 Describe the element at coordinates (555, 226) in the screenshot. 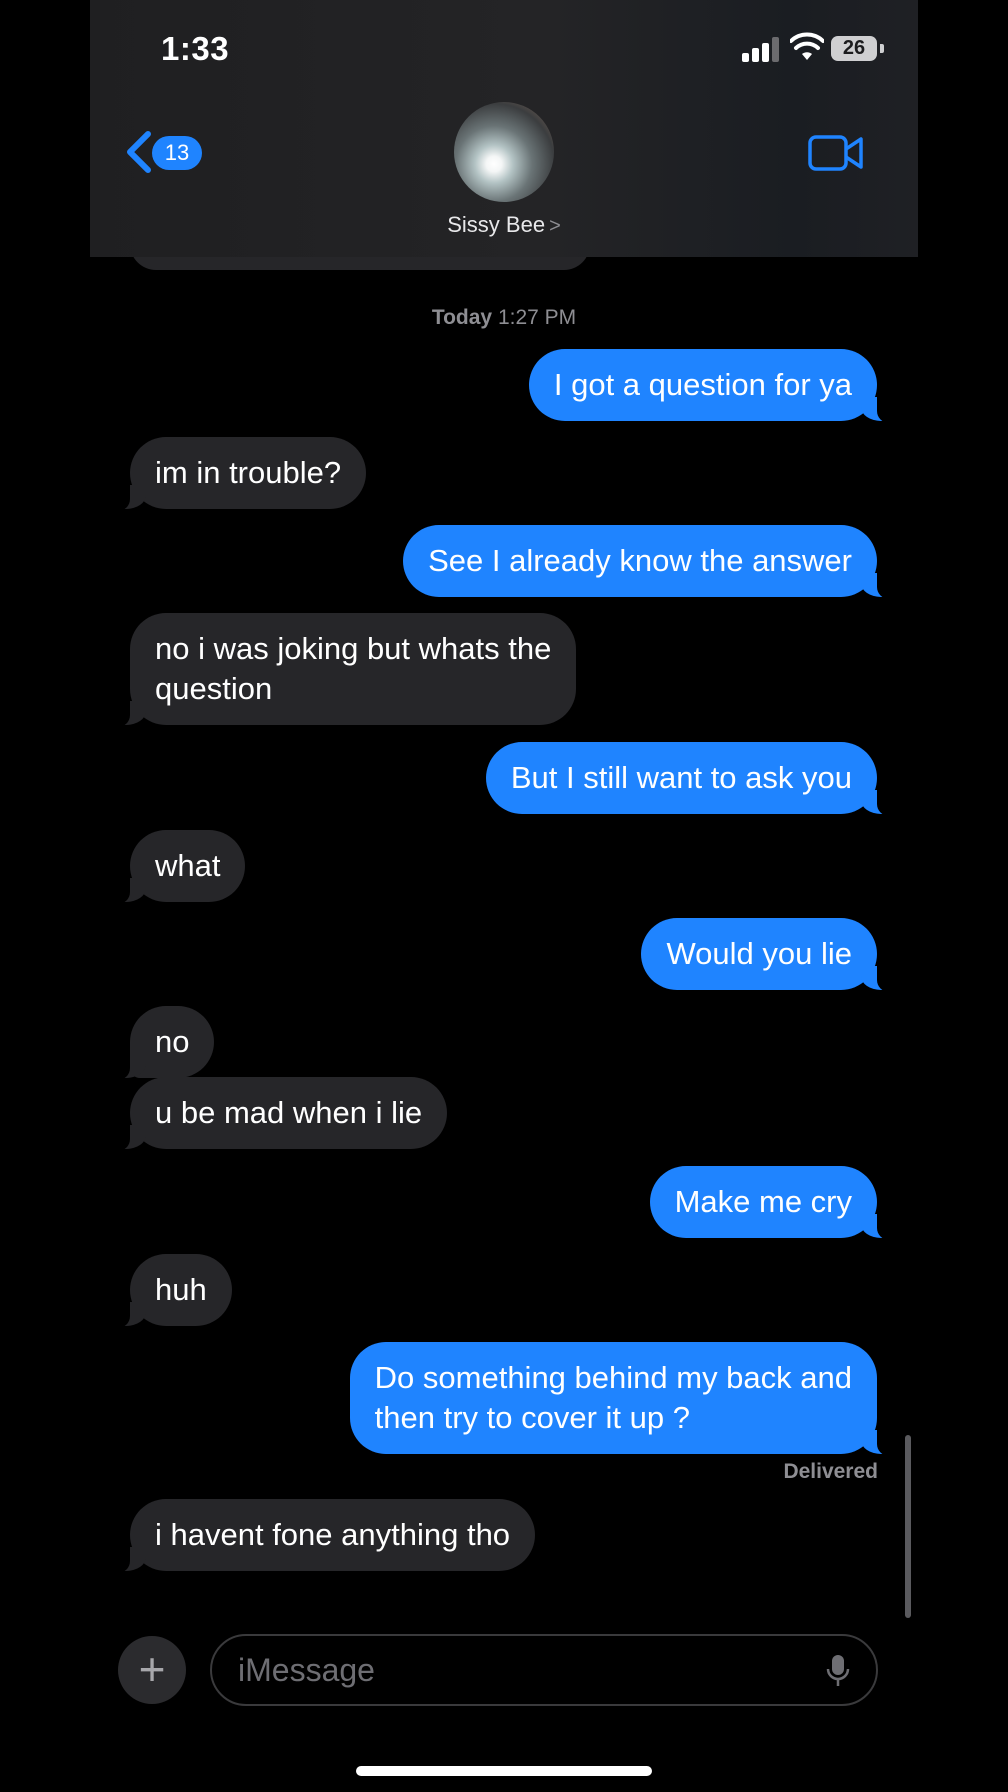

I see `chevron-right-icon: >` at that location.